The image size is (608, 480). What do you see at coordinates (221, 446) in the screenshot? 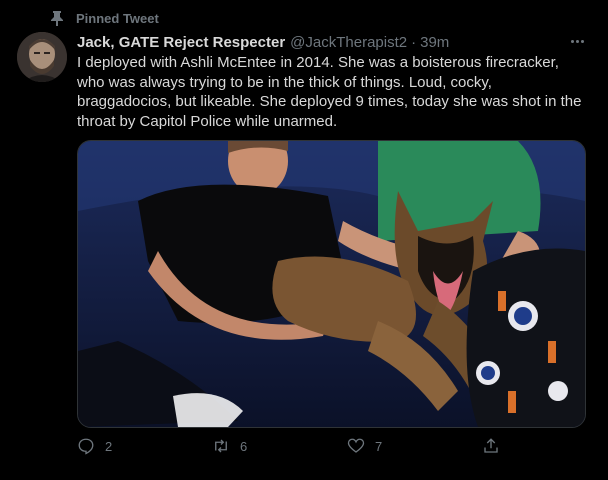
I see `retweet-icon` at bounding box center [221, 446].